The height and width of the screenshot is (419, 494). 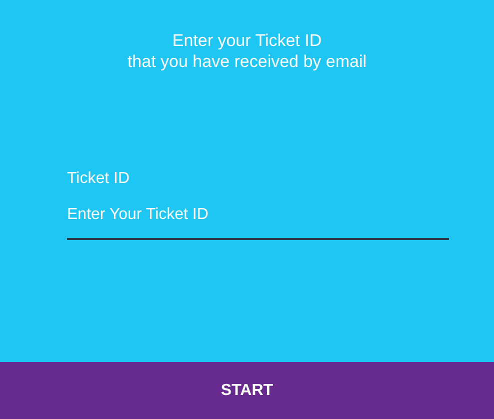 What do you see at coordinates (247, 61) in the screenshot?
I see `heading-text: that you have received by email` at bounding box center [247, 61].